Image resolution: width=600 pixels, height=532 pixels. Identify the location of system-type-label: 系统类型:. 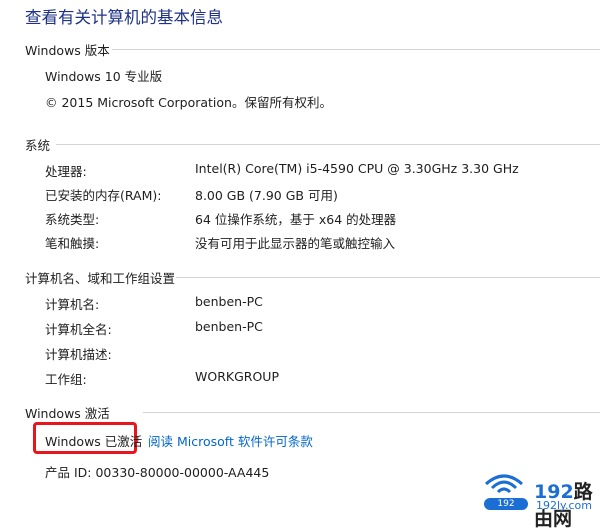
(72, 219).